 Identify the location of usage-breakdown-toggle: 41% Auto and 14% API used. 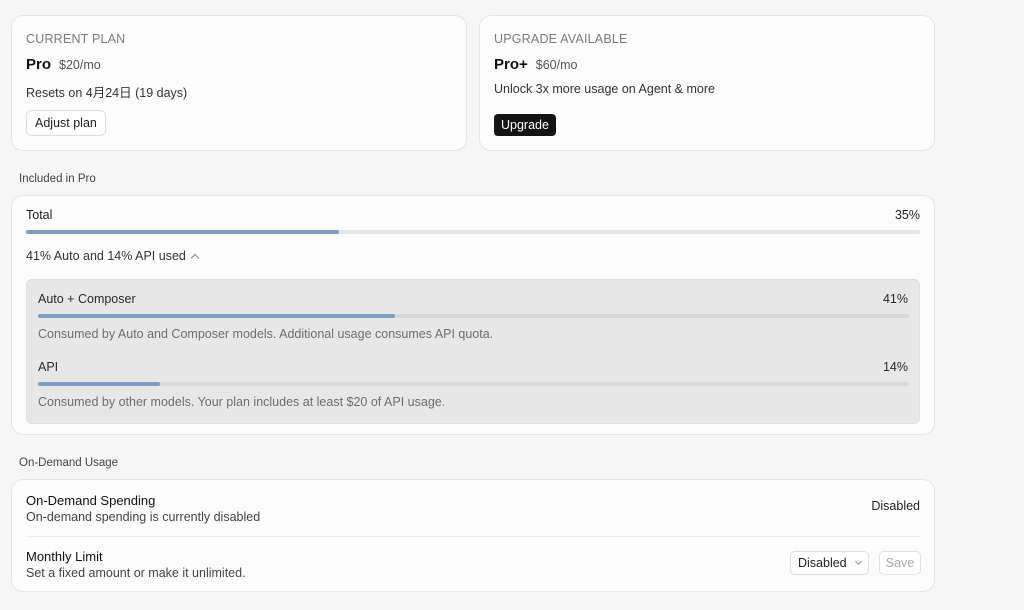
(113, 256).